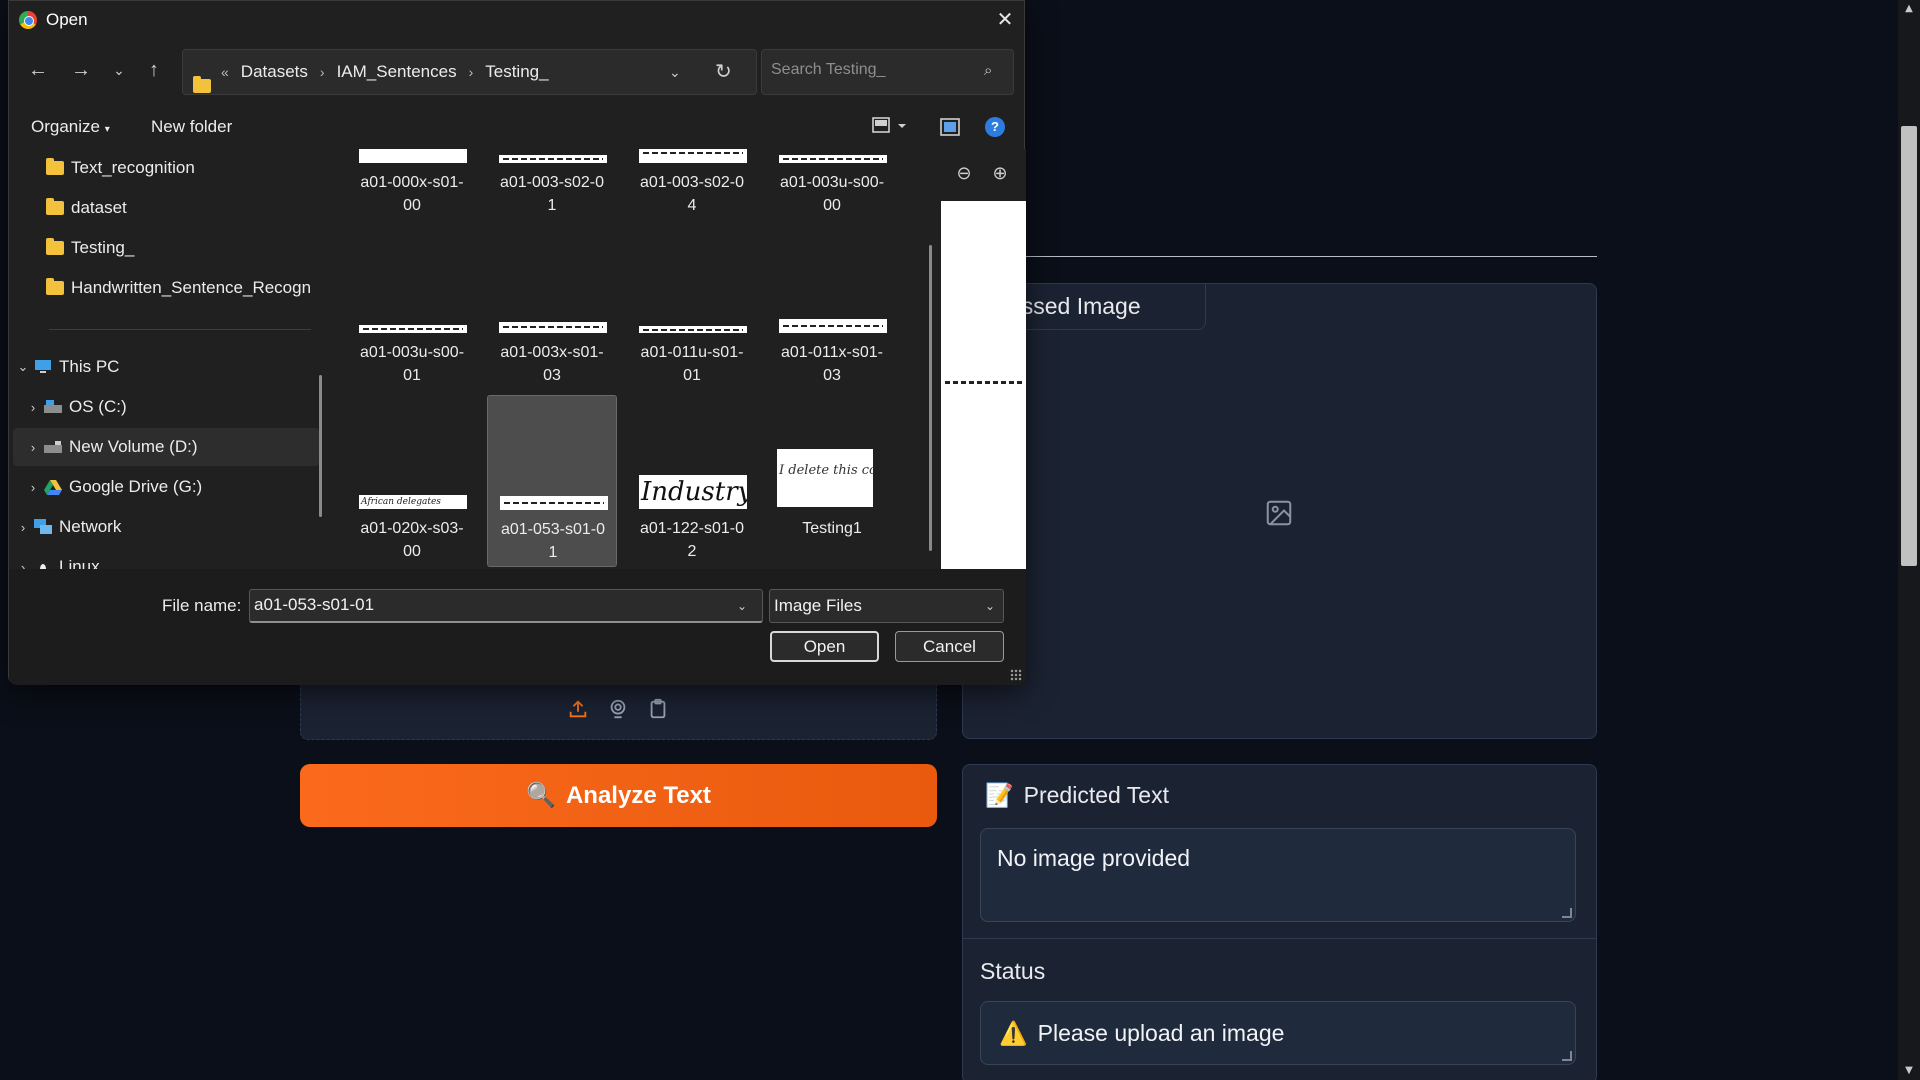 The height and width of the screenshot is (1080, 1920). What do you see at coordinates (832, 481) in the screenshot?
I see `file-item: I delete this comb Testing1` at bounding box center [832, 481].